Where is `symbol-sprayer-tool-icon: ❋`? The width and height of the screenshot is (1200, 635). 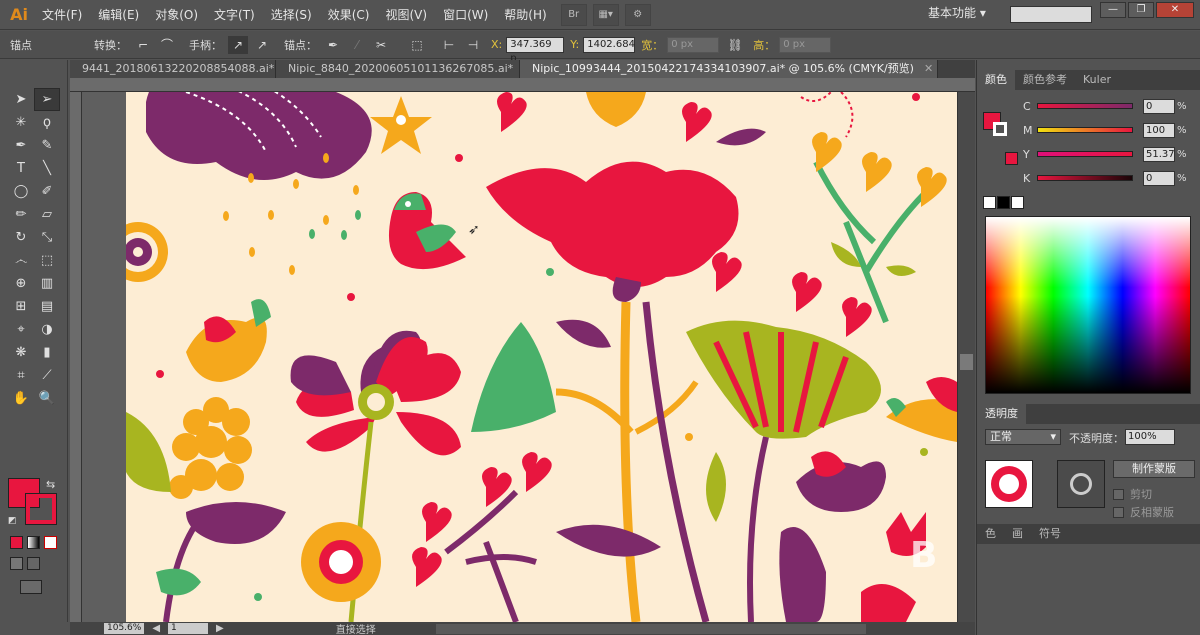
symbol-sprayer-tool-icon: ❋ is located at coordinates (21, 352).